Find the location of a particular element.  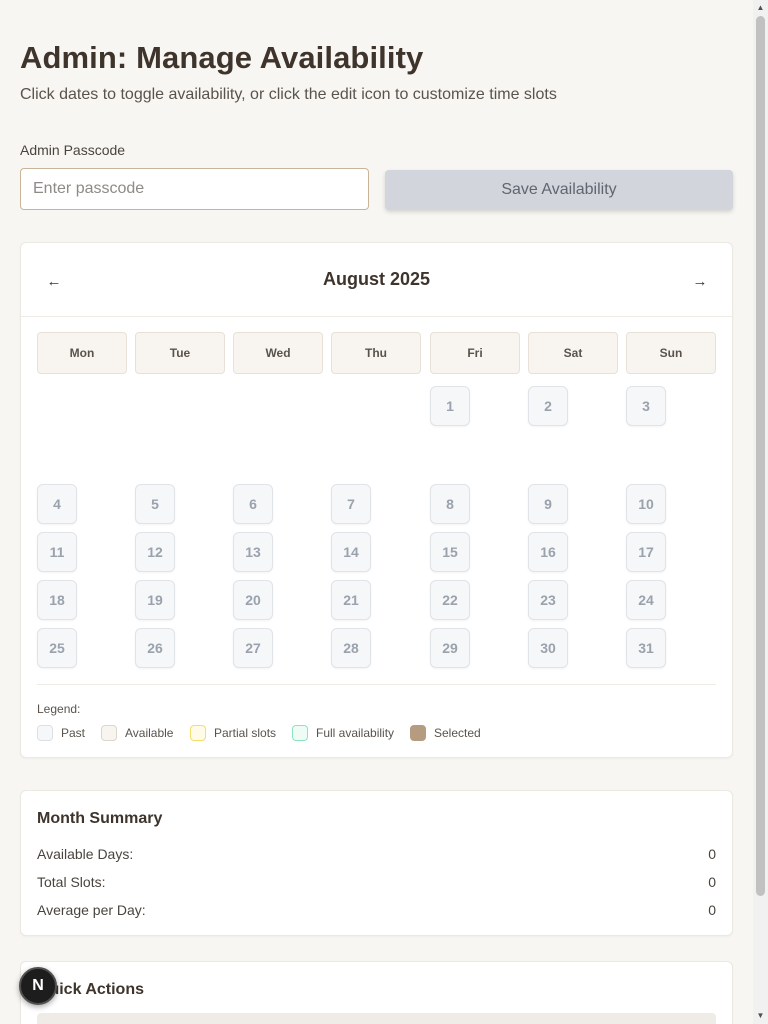

summary-label: Total Slots: is located at coordinates (71, 882).